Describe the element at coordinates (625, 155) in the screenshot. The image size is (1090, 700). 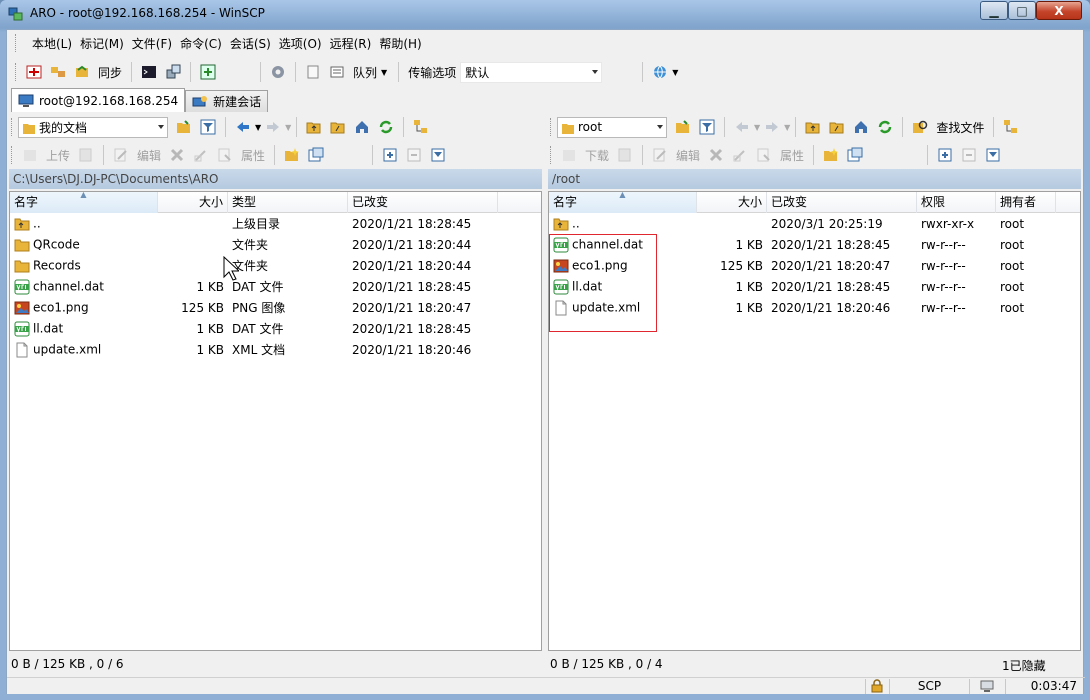
I see `download-queue-icon` at that location.